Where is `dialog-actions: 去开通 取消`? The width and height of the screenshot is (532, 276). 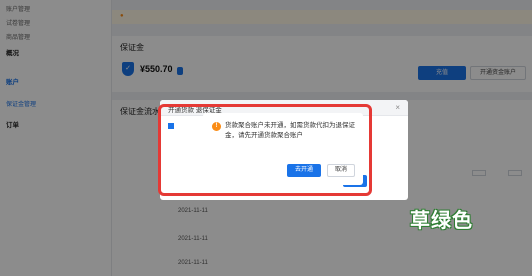 dialog-actions: 去开通 取消 is located at coordinates (321, 170).